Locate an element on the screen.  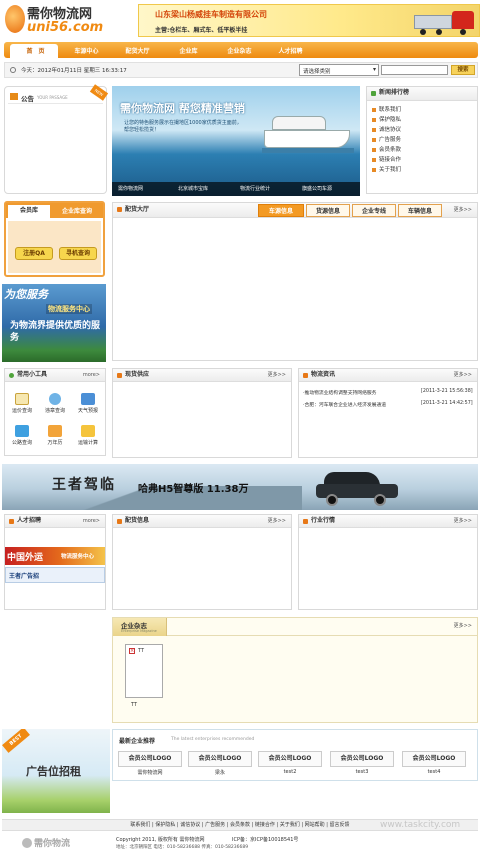
talent-title: 人才招聘 is located at coordinates (29, 520).